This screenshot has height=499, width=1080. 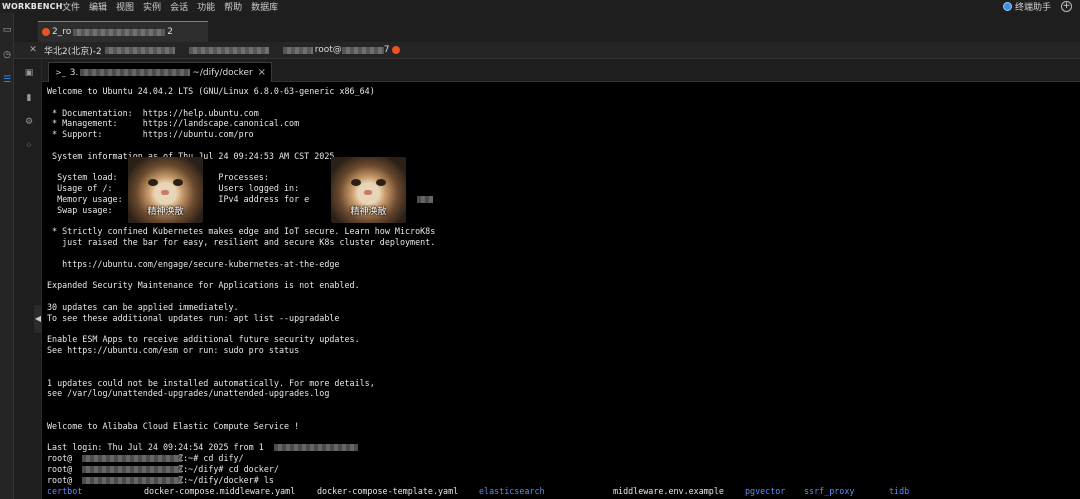 I want to click on assistant-icon, so click(x=1007, y=6).